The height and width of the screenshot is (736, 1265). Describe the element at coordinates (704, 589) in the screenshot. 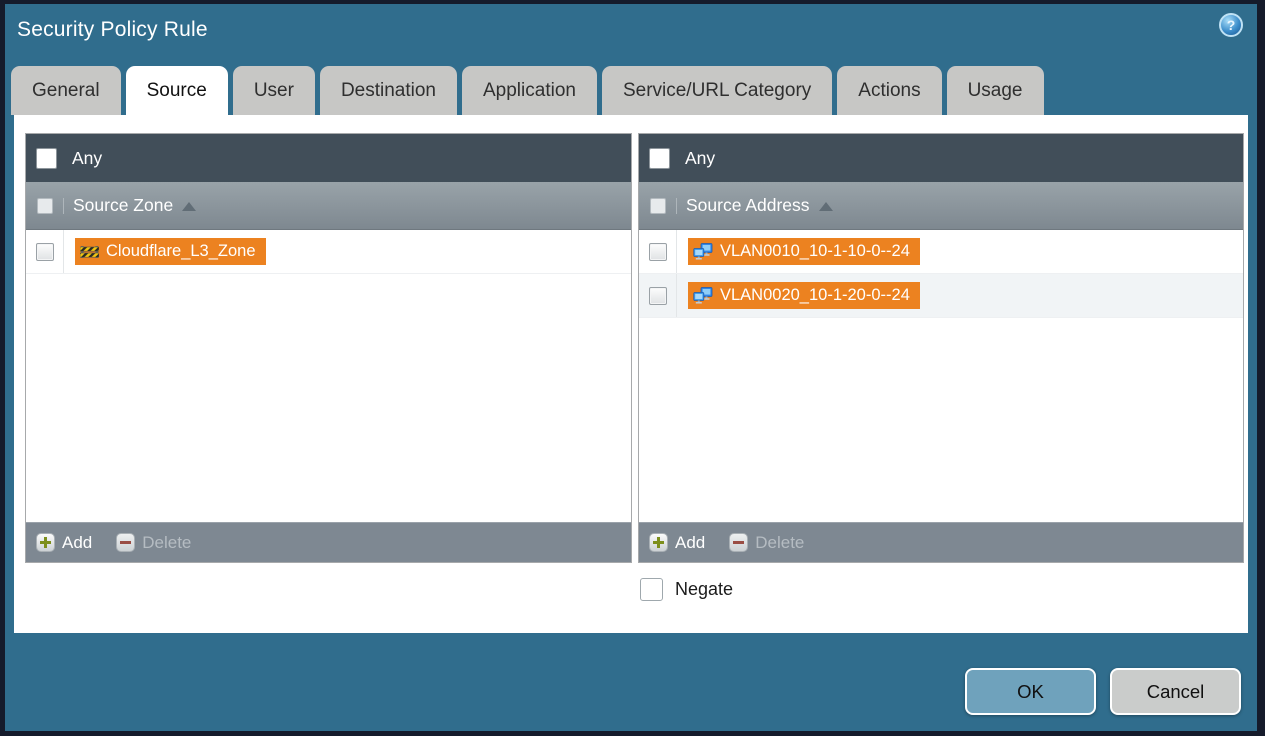

I see `negate-label: Negate` at that location.